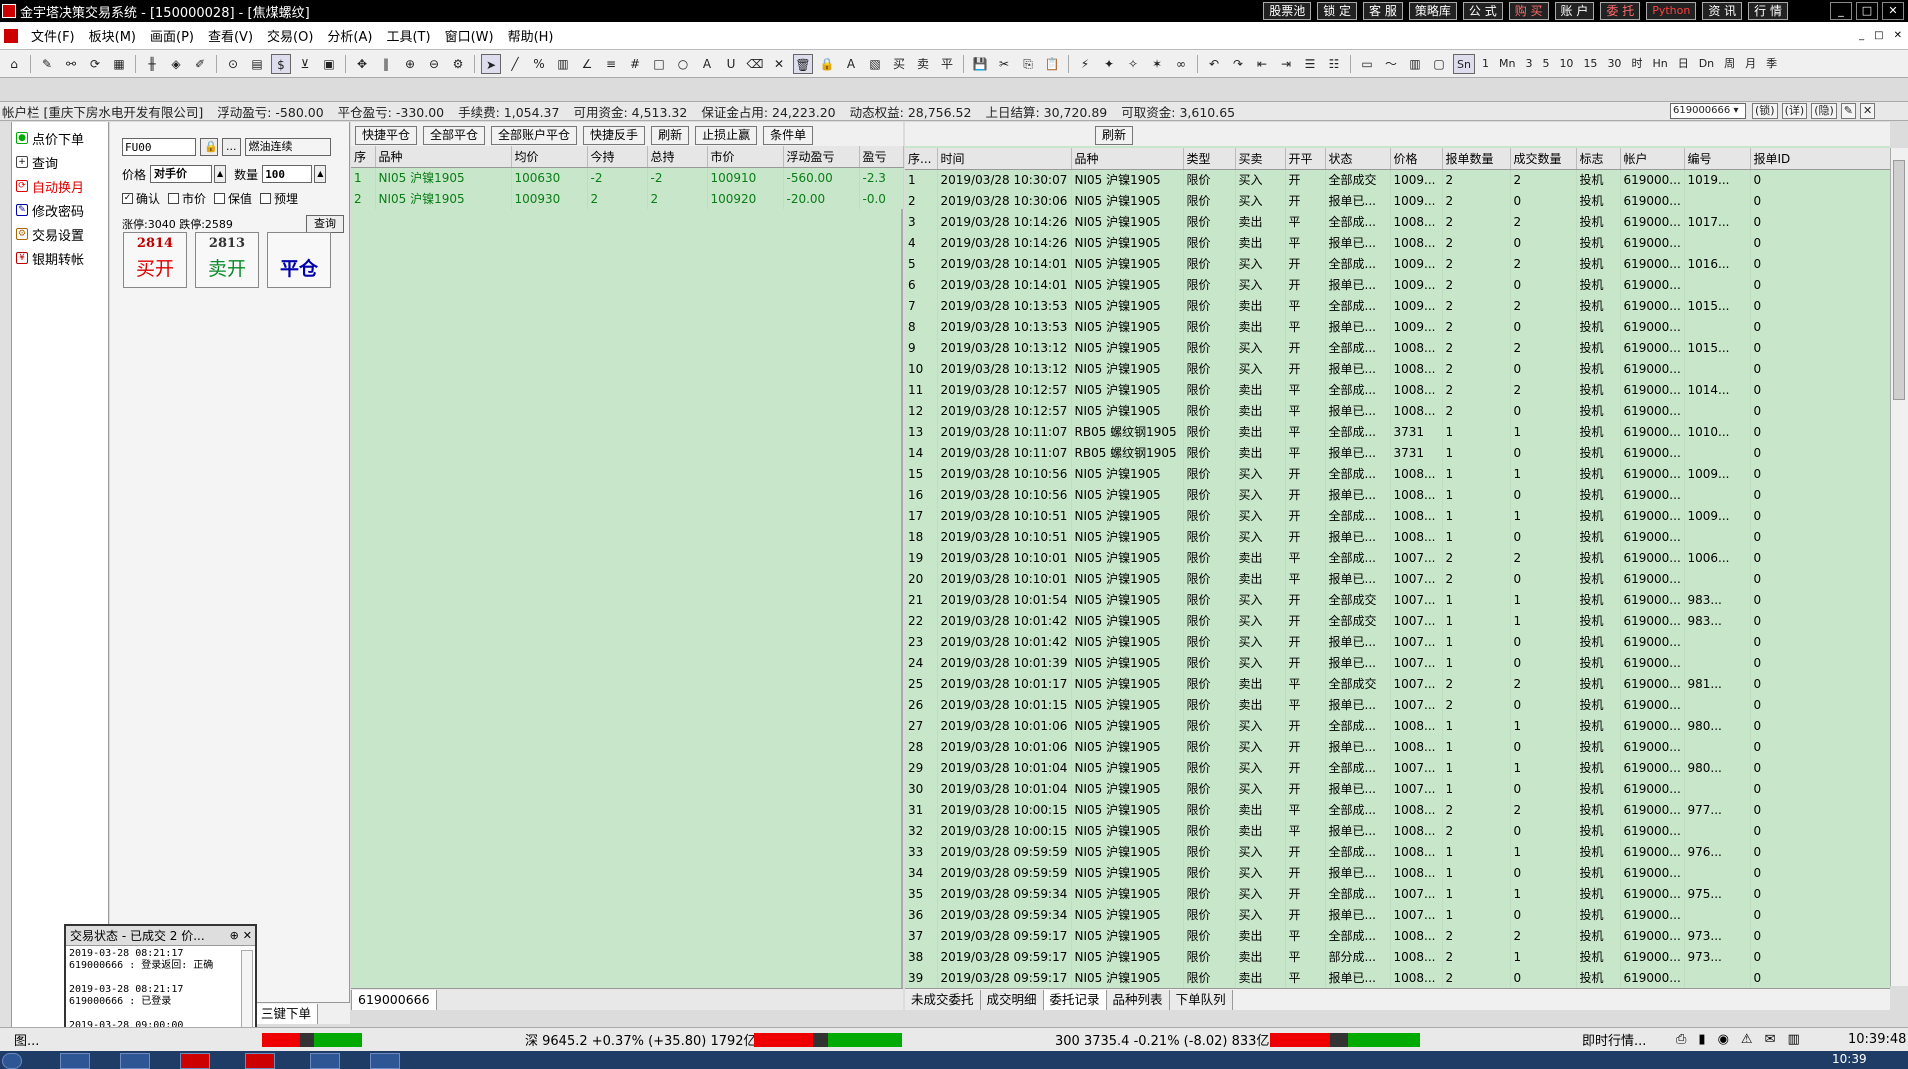 Image resolution: width=1908 pixels, height=1069 pixels. Describe the element at coordinates (434, 64) in the screenshot. I see `zoom-out-icon: ⊖` at that location.